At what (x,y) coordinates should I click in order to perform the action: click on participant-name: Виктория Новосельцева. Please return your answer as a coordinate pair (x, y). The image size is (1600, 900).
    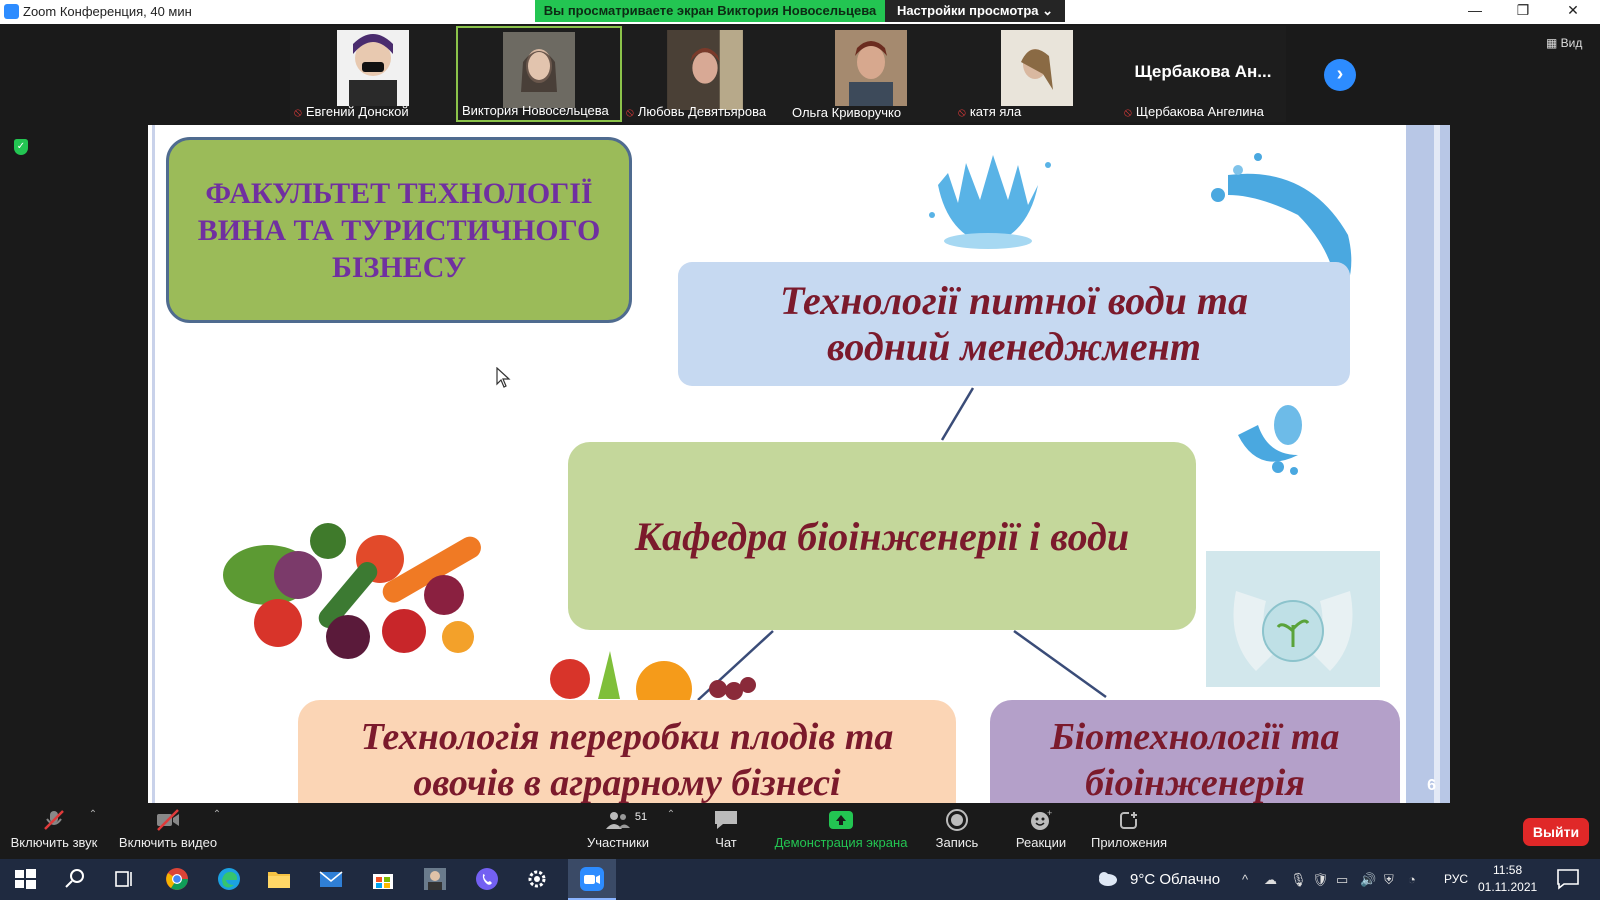
    Looking at the image, I should click on (535, 110).